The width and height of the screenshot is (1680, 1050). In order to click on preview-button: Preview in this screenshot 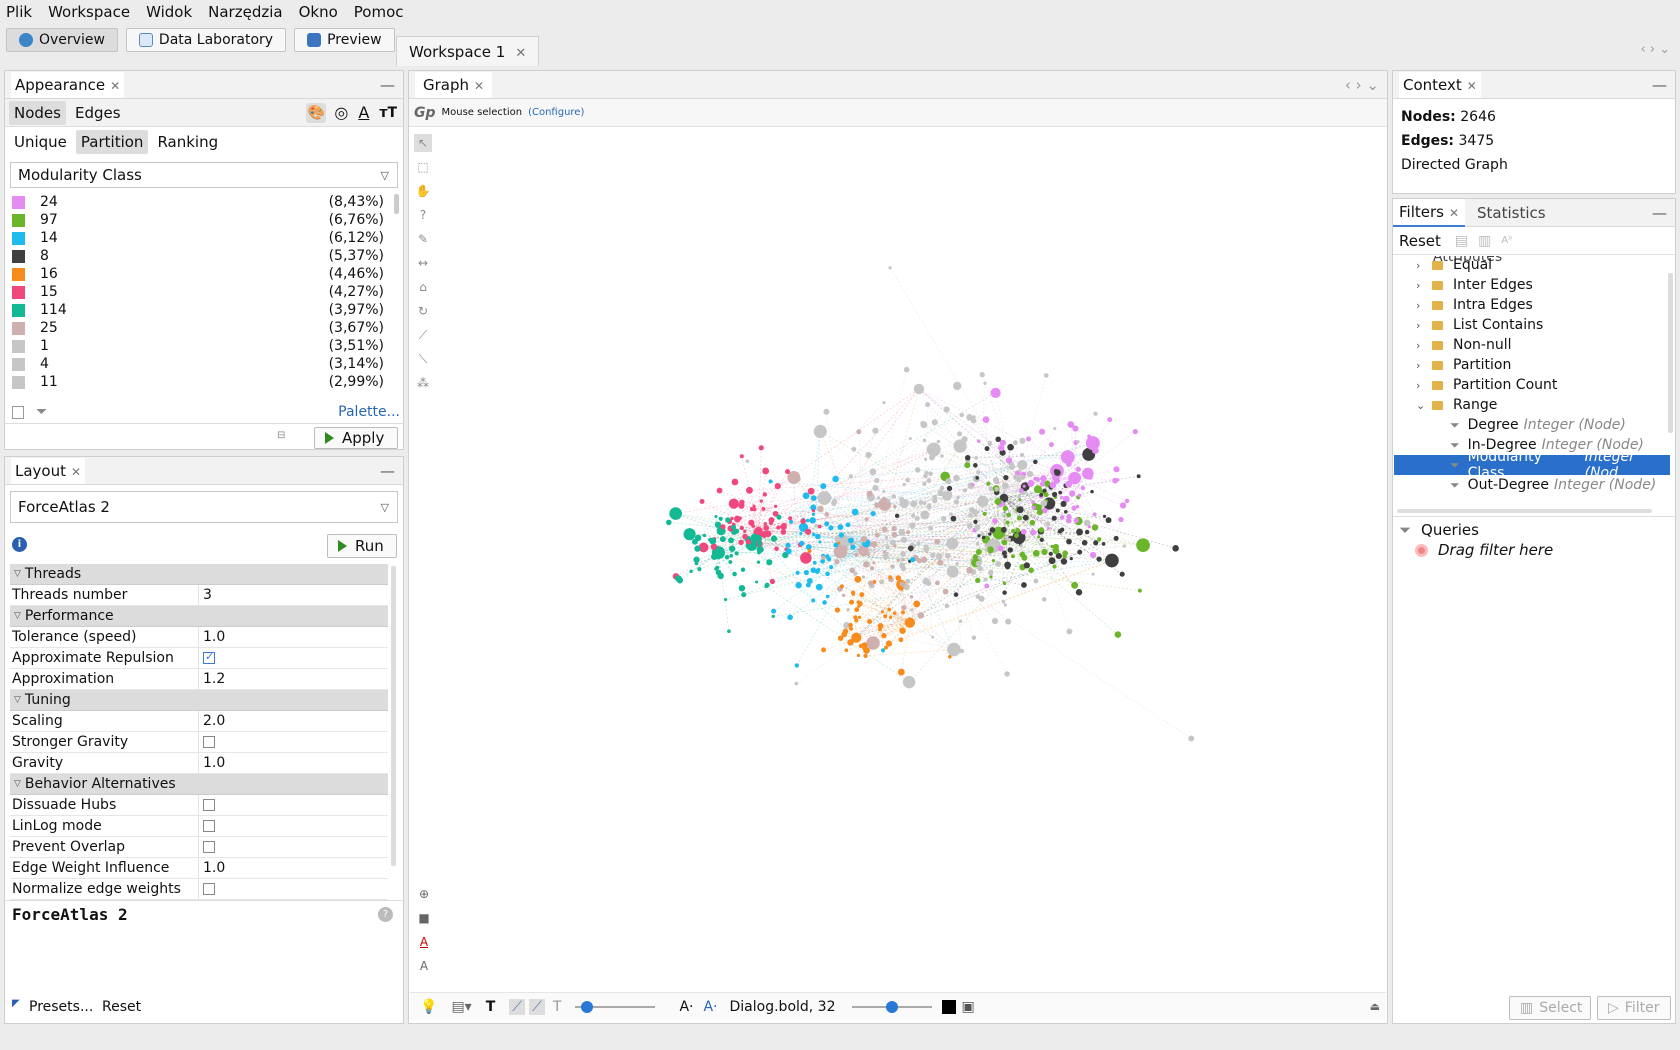, I will do `click(344, 40)`.